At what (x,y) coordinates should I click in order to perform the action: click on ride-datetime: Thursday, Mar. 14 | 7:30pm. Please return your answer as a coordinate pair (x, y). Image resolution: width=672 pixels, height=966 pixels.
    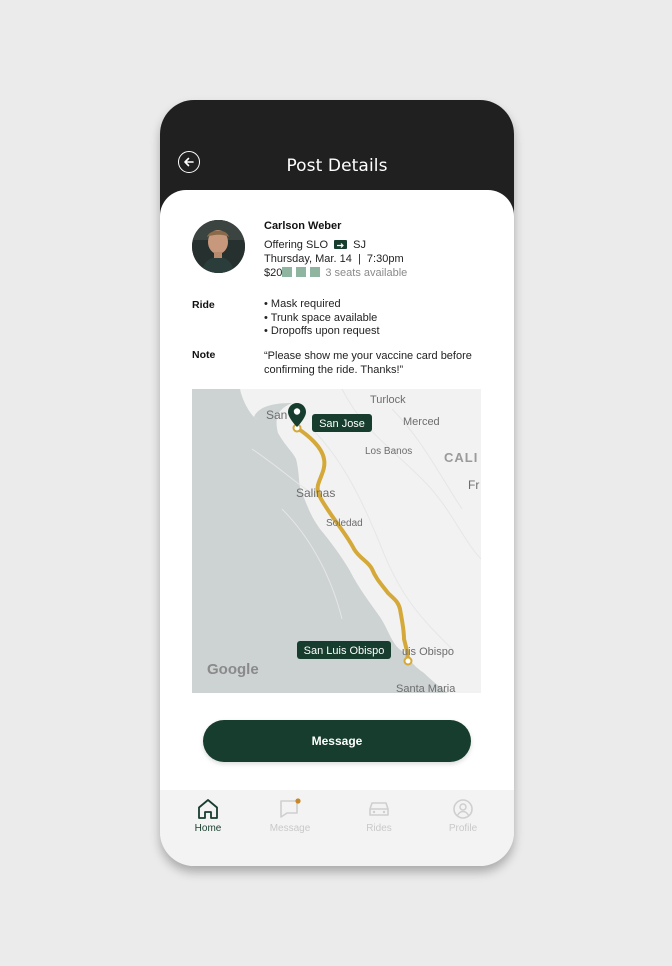
    Looking at the image, I should click on (334, 259).